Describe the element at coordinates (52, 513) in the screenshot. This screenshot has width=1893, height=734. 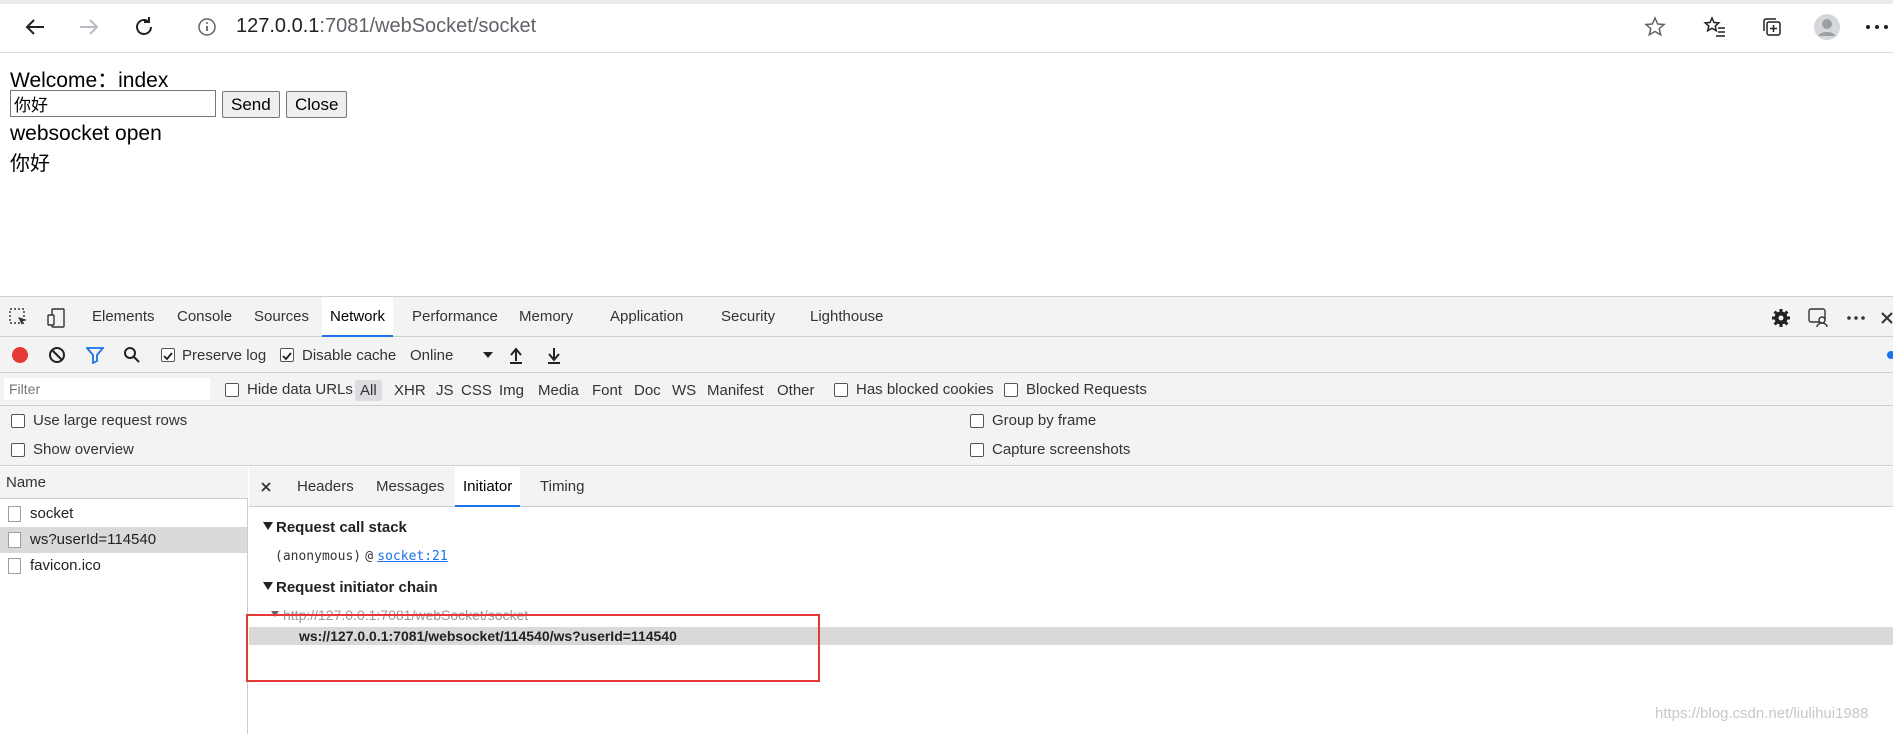
I see `request-name: socket` at that location.